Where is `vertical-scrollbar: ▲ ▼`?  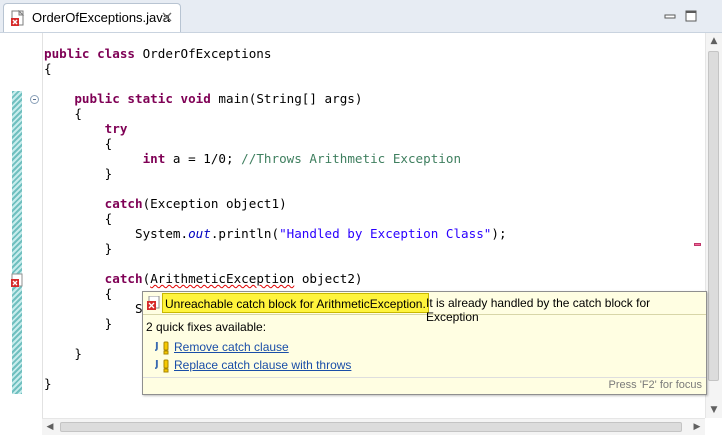 vertical-scrollbar: ▲ ▼ is located at coordinates (713, 225).